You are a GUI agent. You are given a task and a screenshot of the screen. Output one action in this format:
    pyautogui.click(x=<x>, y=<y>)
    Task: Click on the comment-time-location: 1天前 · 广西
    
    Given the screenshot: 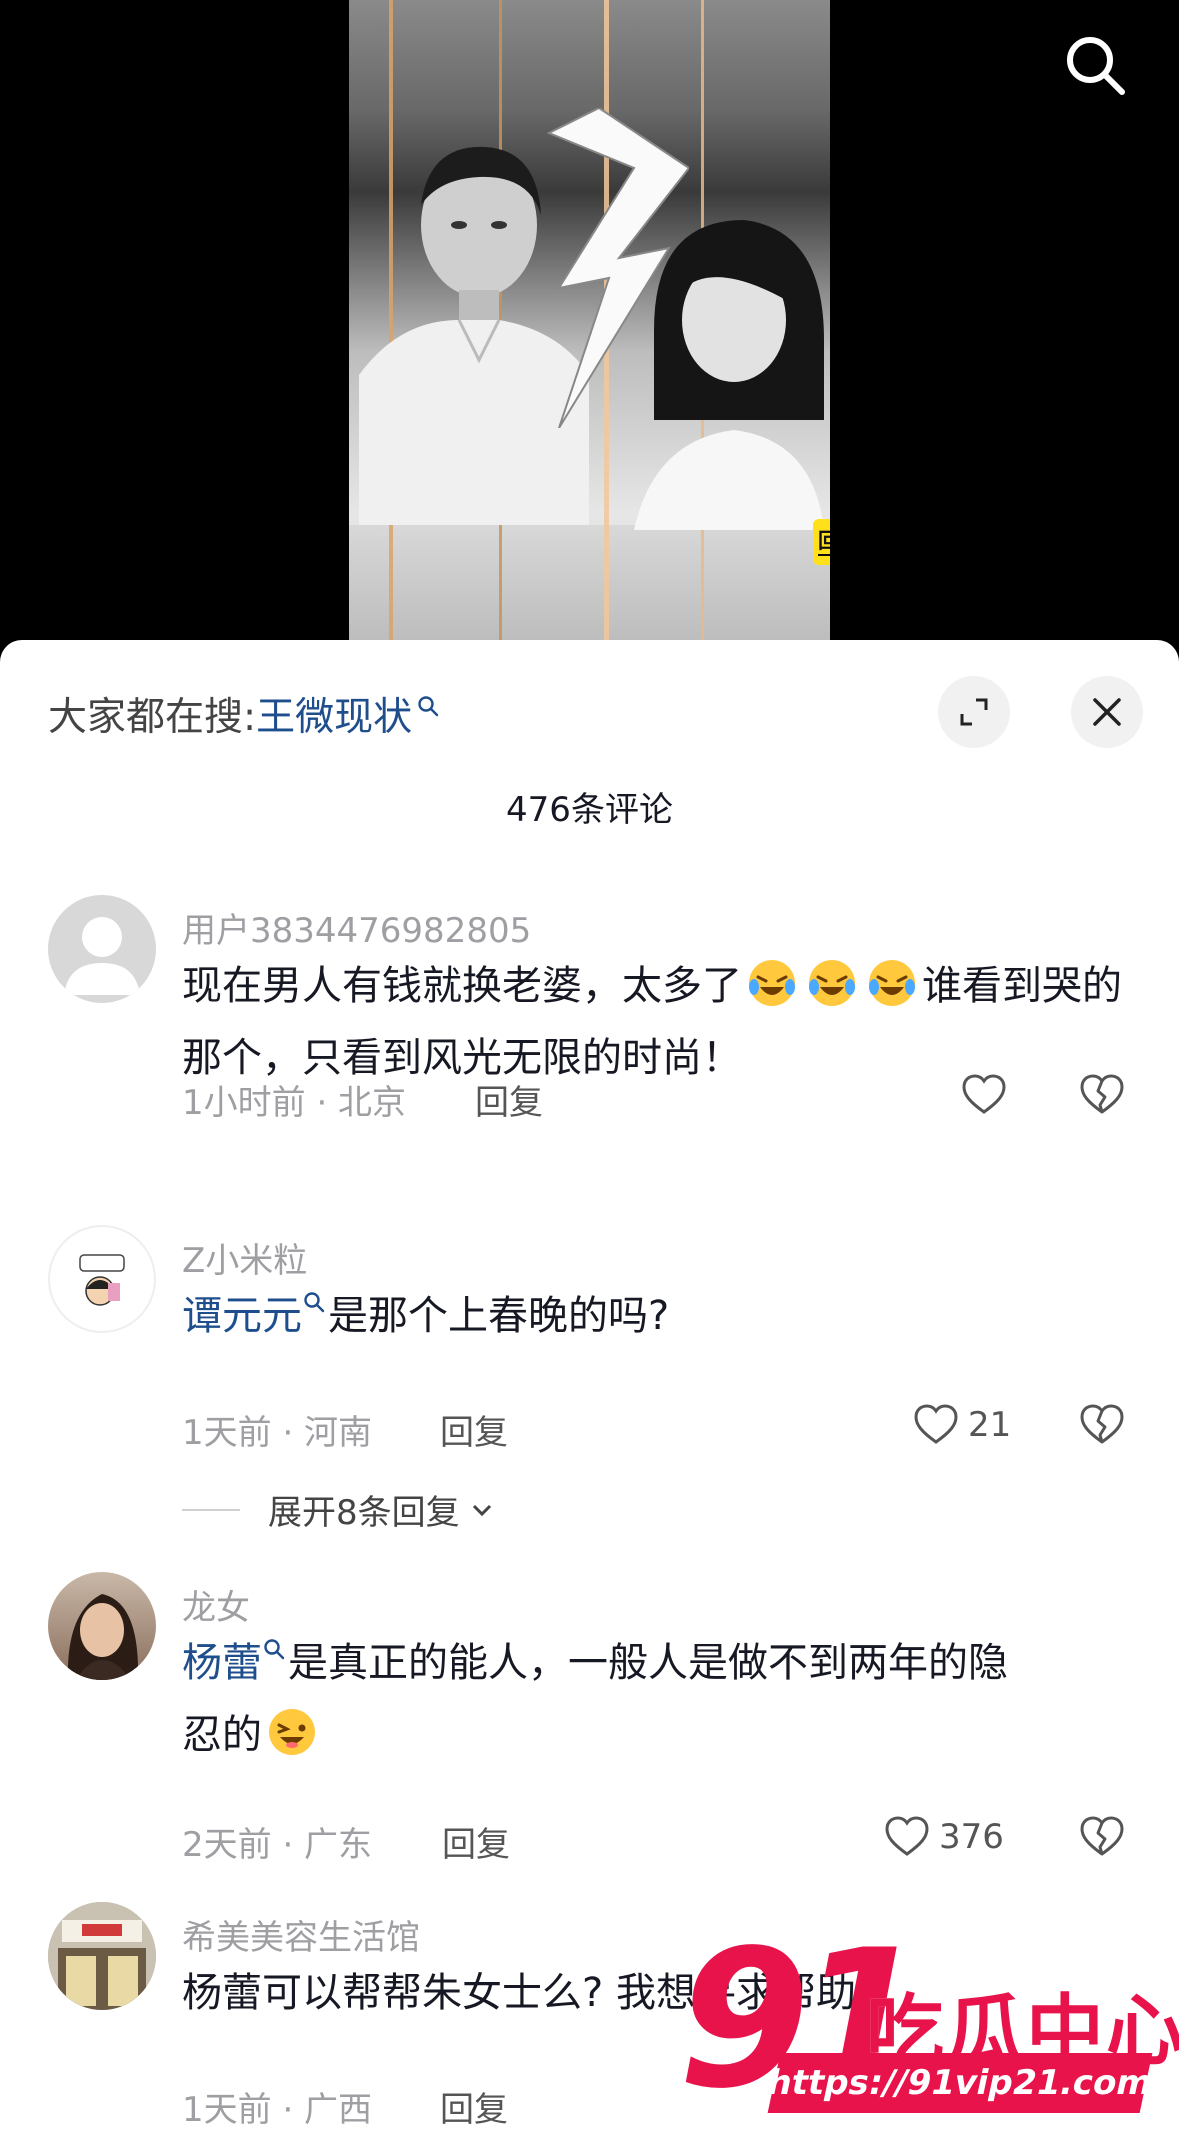 What is the action you would take?
    pyautogui.click(x=277, y=2110)
    